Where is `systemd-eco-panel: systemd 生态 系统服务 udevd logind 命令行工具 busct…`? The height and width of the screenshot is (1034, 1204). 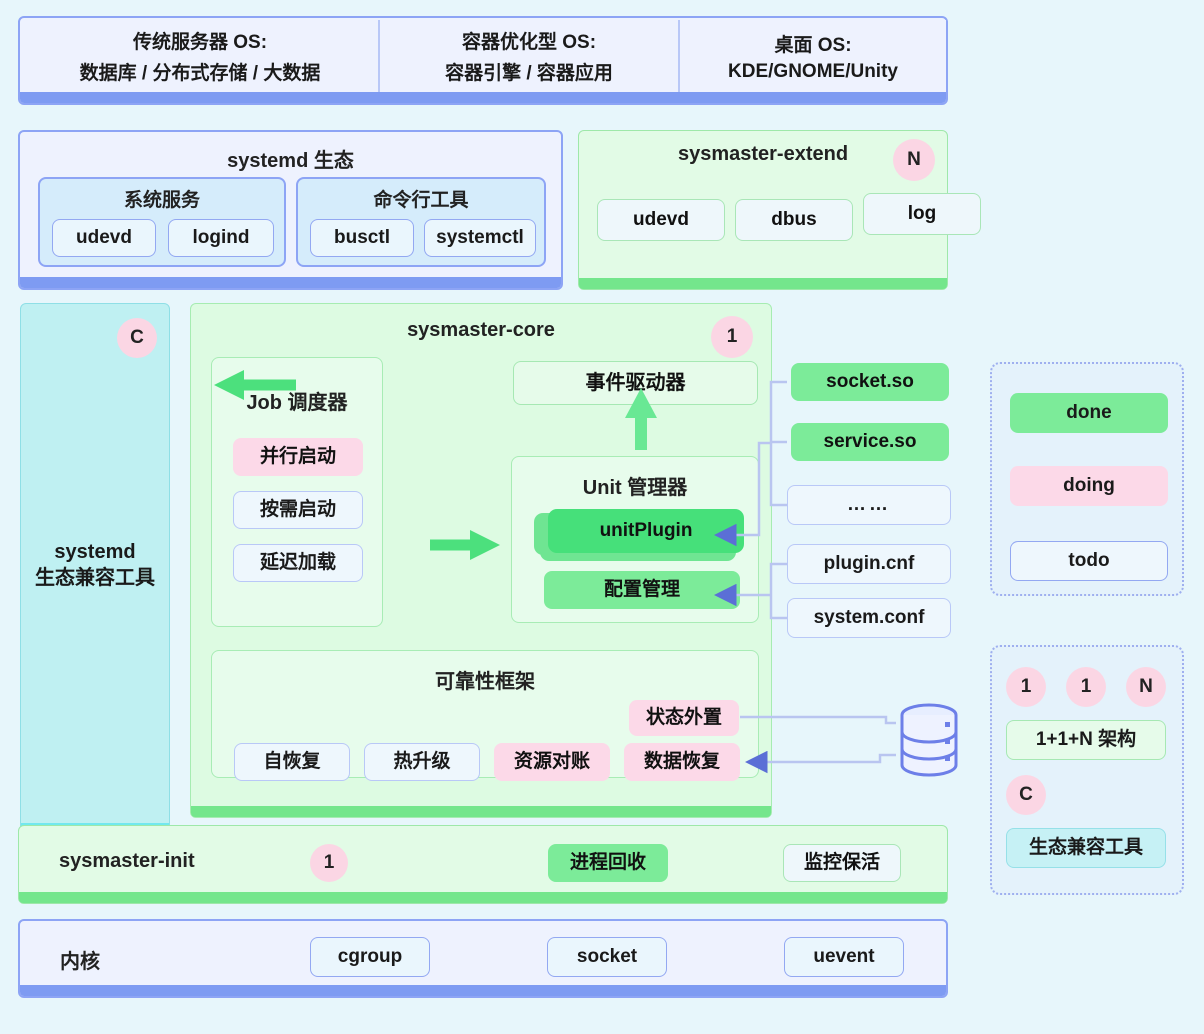 systemd-eco-panel: systemd 生态 系统服务 udevd logind 命令行工具 busct… is located at coordinates (290, 210).